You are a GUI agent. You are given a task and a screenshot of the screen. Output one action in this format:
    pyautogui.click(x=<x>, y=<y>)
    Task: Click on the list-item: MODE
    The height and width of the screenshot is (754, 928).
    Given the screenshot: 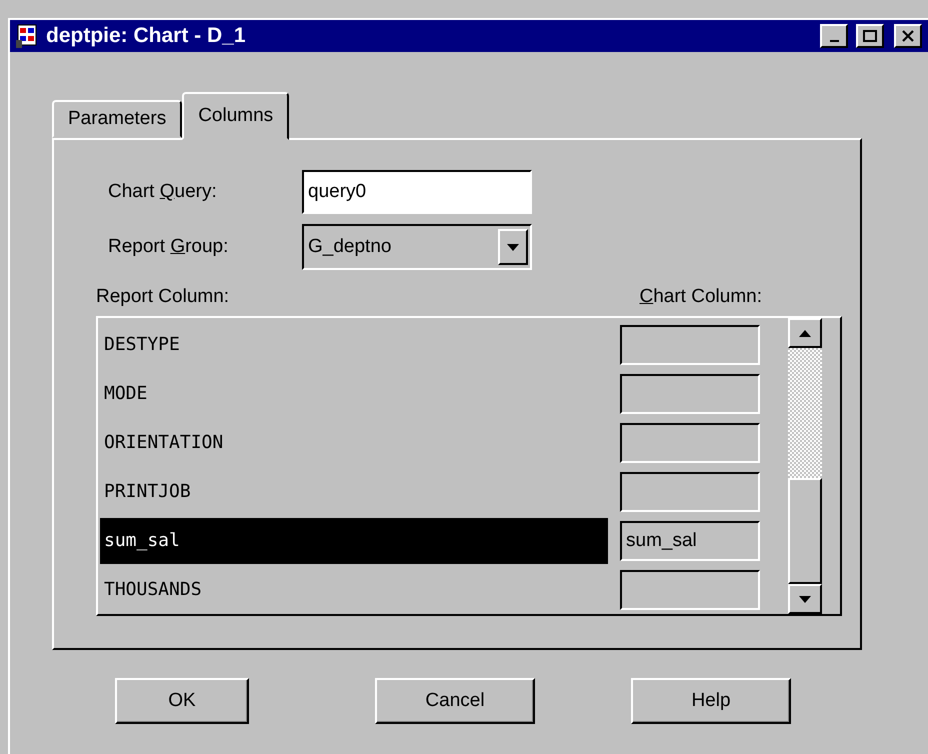 What is the action you would take?
    pyautogui.click(x=354, y=393)
    